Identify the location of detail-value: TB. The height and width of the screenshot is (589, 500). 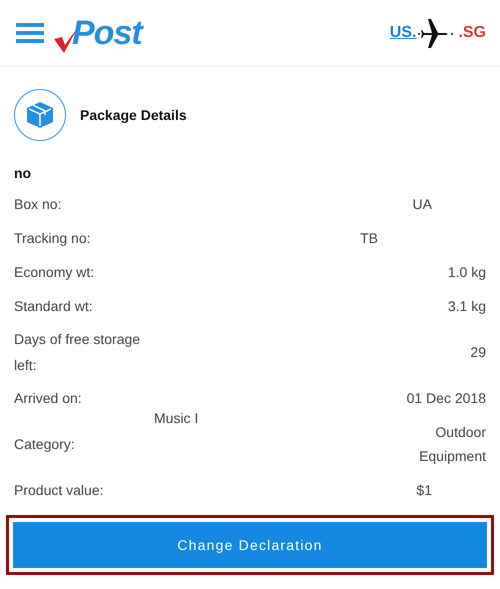
(369, 238).